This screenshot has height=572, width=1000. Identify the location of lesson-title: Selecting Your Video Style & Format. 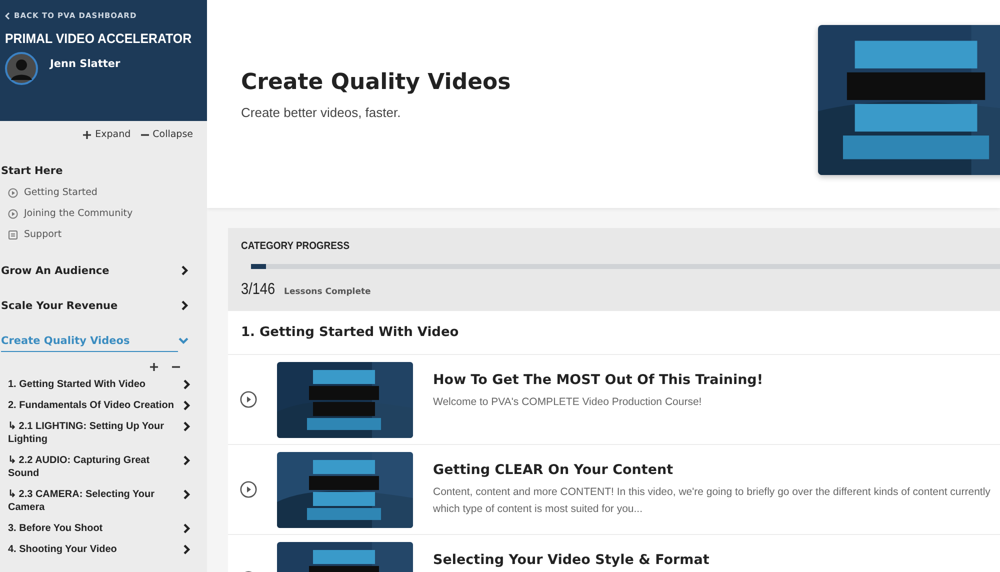
(571, 560).